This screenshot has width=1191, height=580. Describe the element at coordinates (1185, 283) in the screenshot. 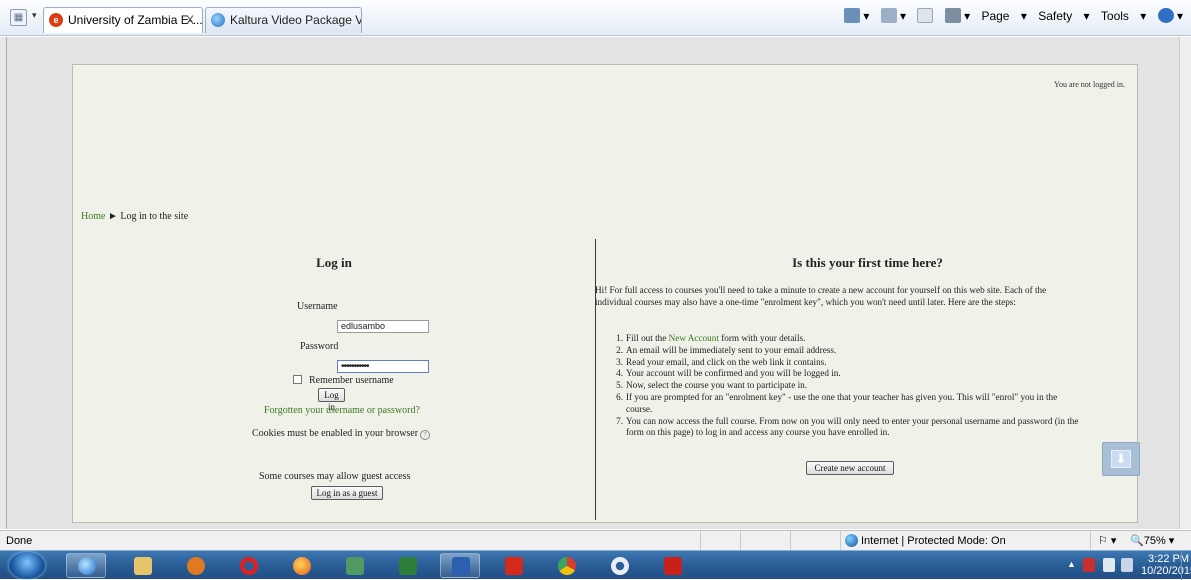

I see `vertical-scrollbar` at that location.